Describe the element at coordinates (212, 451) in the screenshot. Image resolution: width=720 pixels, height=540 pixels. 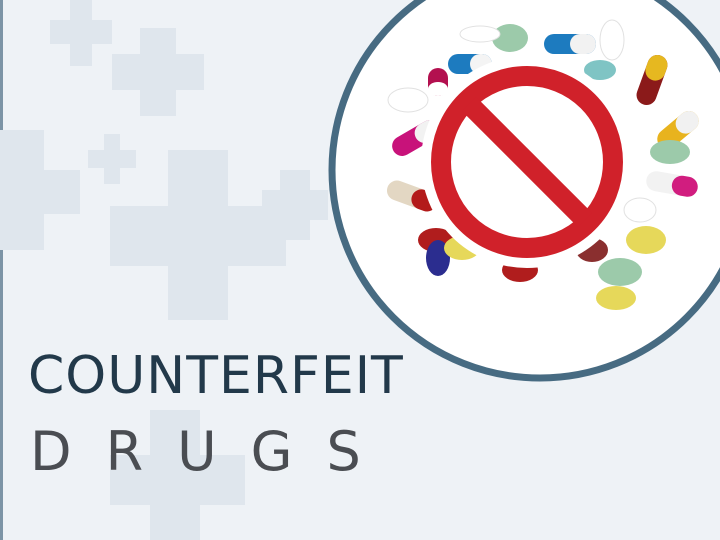
I see `title-drugs: DRUGS` at that location.